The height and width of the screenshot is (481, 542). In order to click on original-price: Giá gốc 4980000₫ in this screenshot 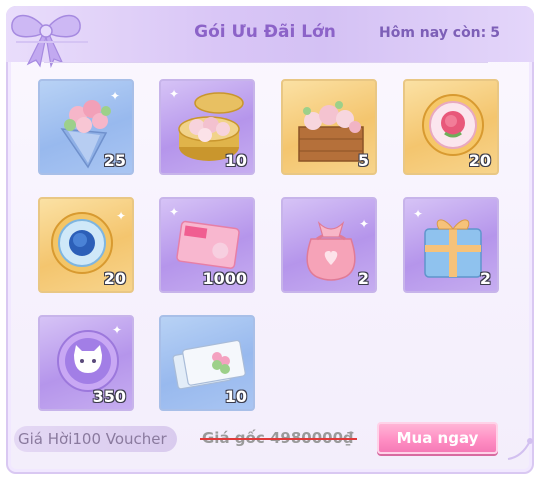, I will do `click(279, 438)`.